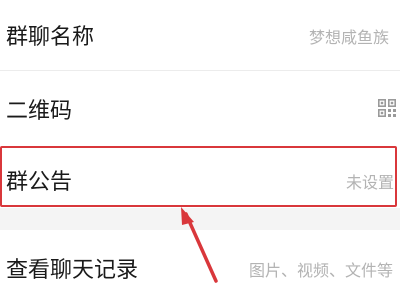 Image resolution: width=400 pixels, height=300 pixels. I want to click on qr-code-icon, so click(387, 108).